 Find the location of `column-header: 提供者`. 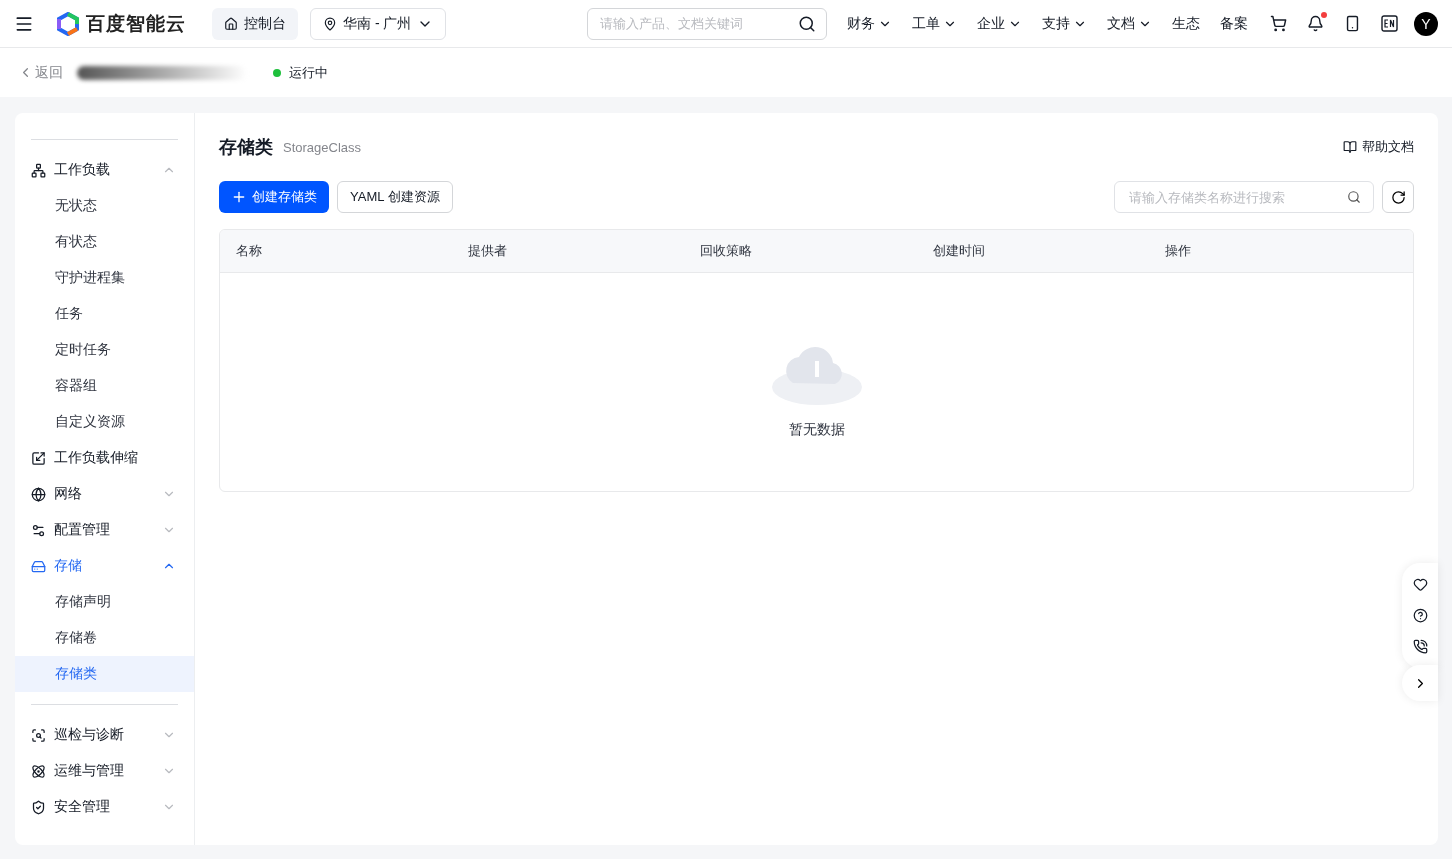

column-header: 提供者 is located at coordinates (488, 251).